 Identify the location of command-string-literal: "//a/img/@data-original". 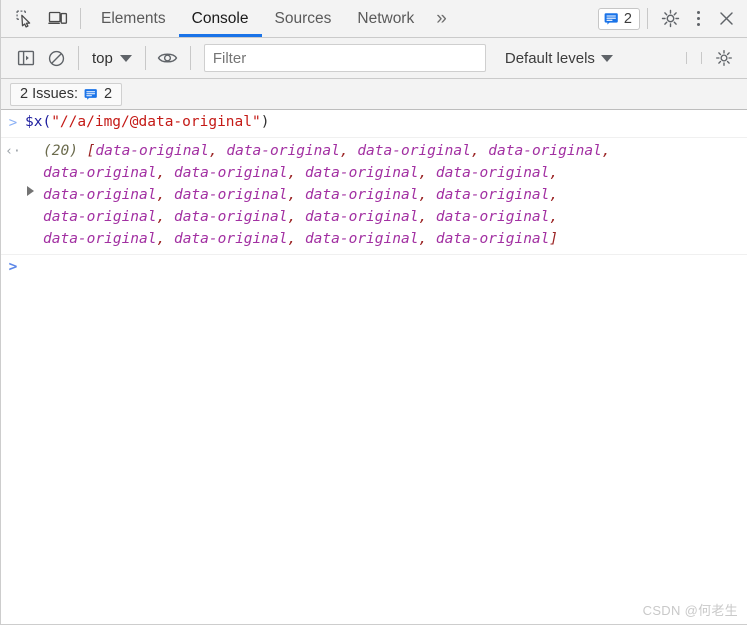
(156, 122).